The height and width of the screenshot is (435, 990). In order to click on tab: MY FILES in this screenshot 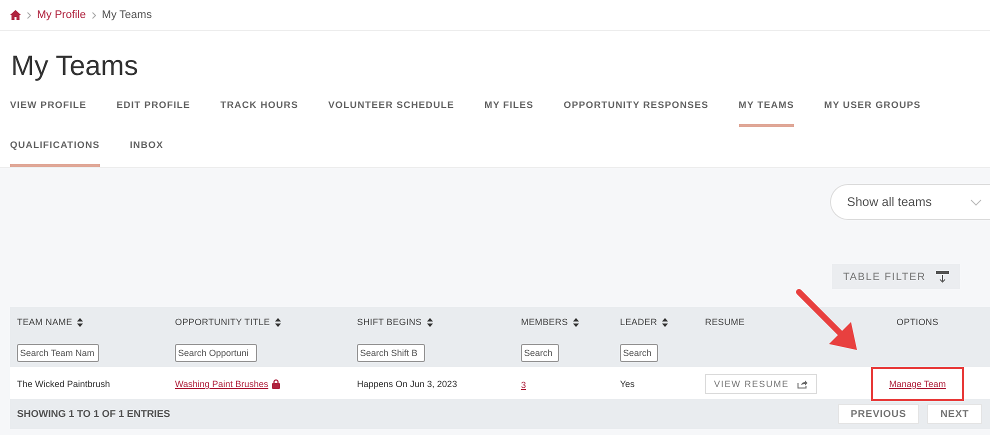, I will do `click(509, 107)`.